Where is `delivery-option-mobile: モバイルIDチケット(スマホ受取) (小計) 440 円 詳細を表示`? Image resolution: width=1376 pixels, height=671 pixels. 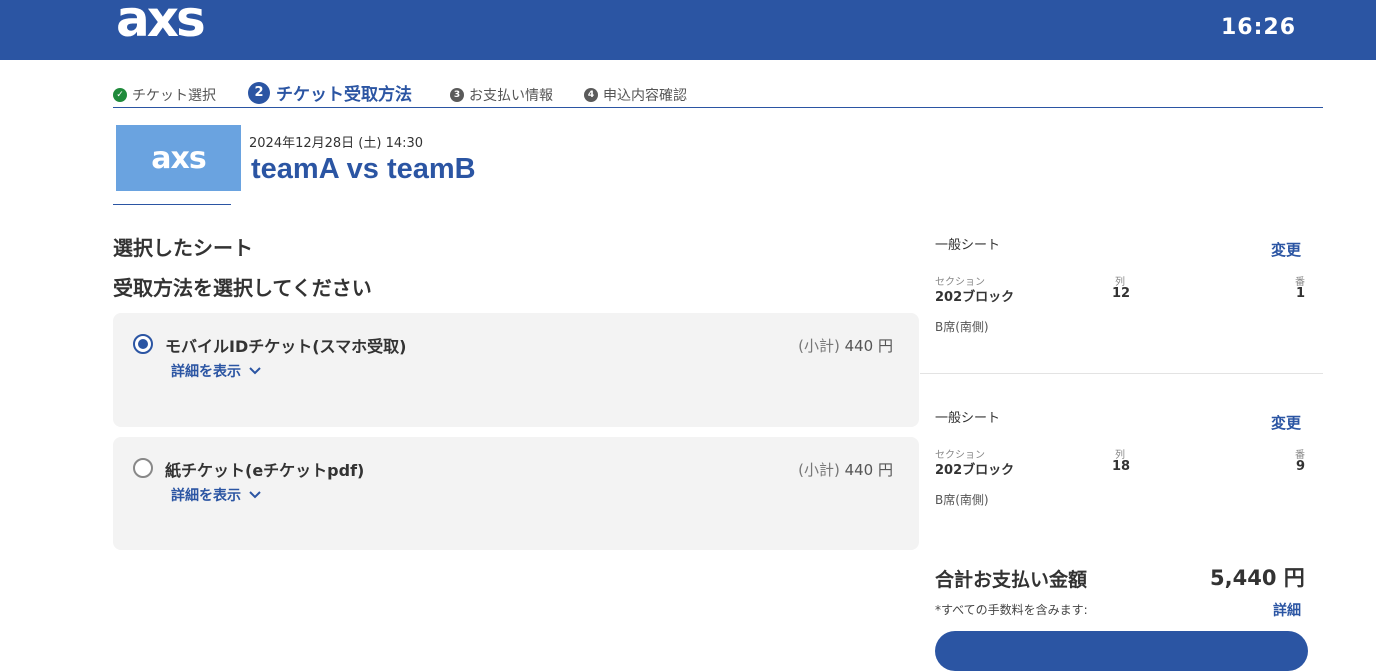
delivery-option-mobile: モバイルIDチケット(スマホ受取) (小計) 440 円 詳細を表示 is located at coordinates (516, 370).